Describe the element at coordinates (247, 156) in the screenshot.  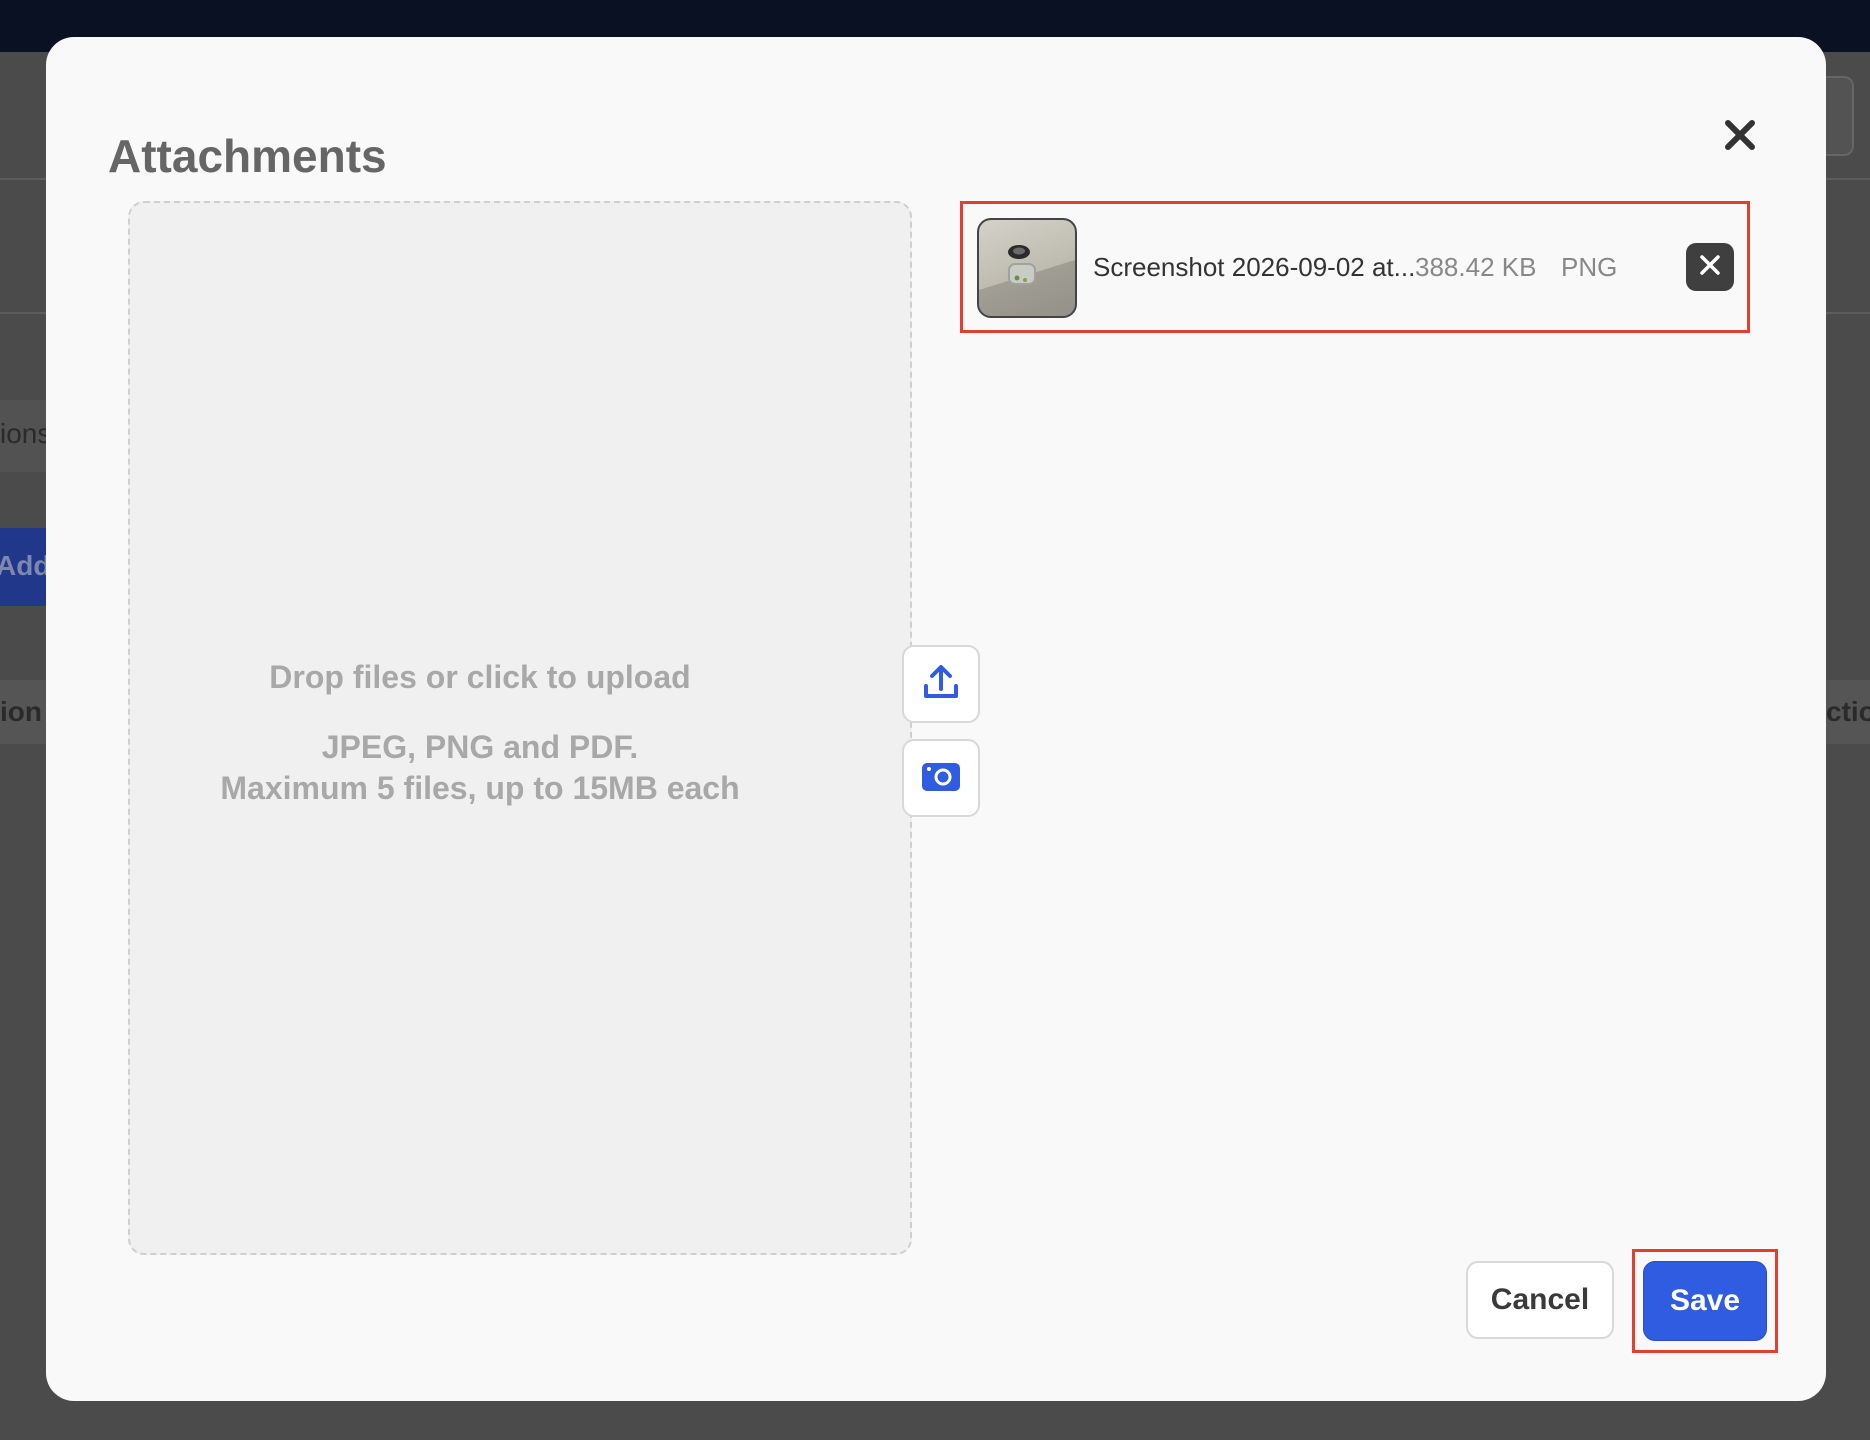
I see `modal-title: Attachments` at that location.